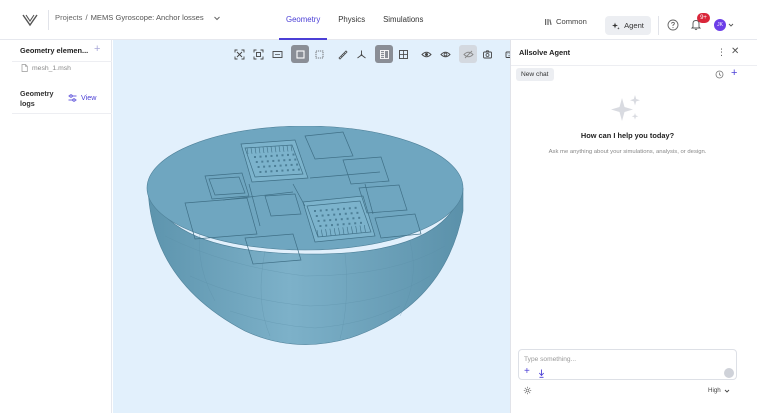 The image size is (757, 413). I want to click on screenshot-icon, so click(487, 53).